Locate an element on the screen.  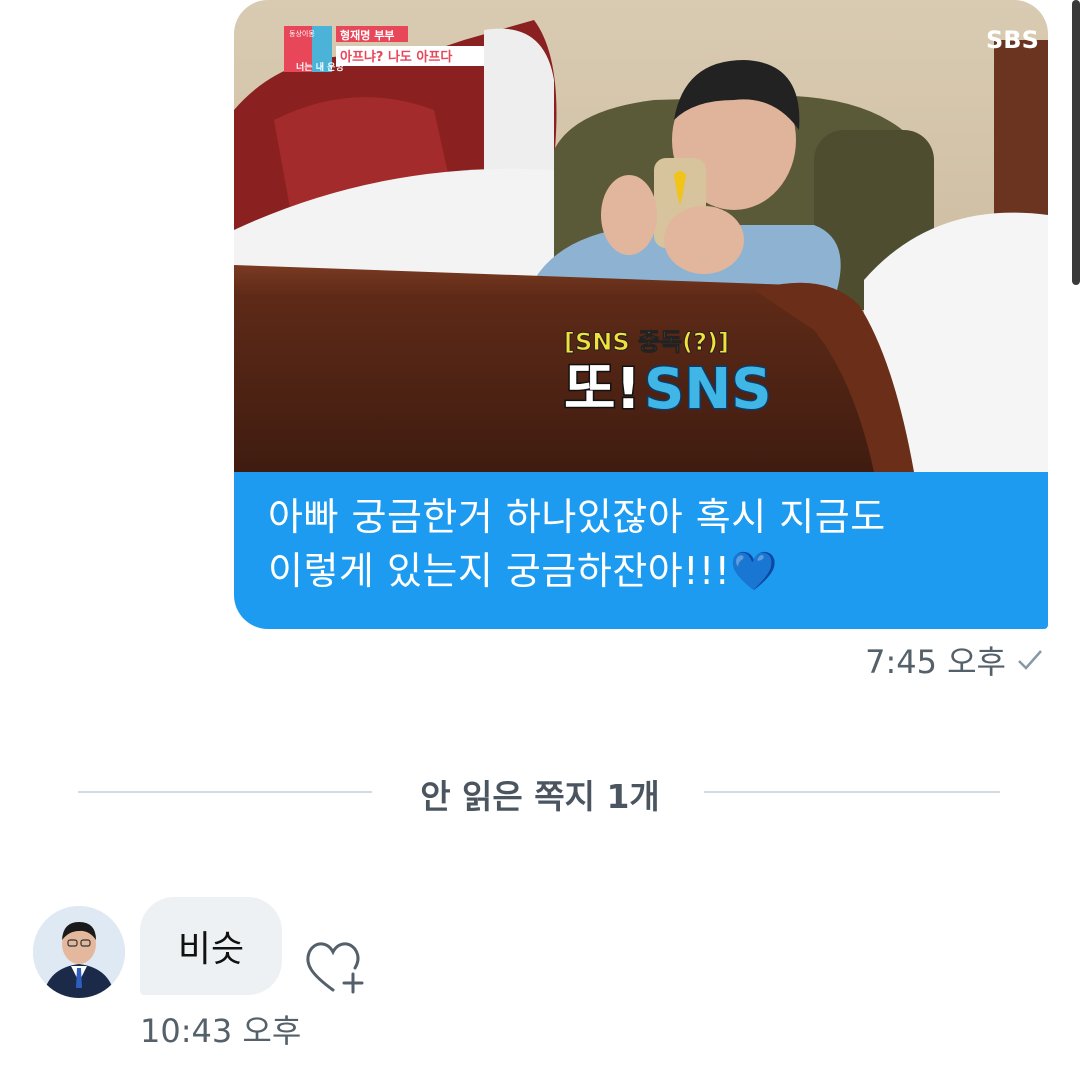
divider-line-right is located at coordinates (852, 792).